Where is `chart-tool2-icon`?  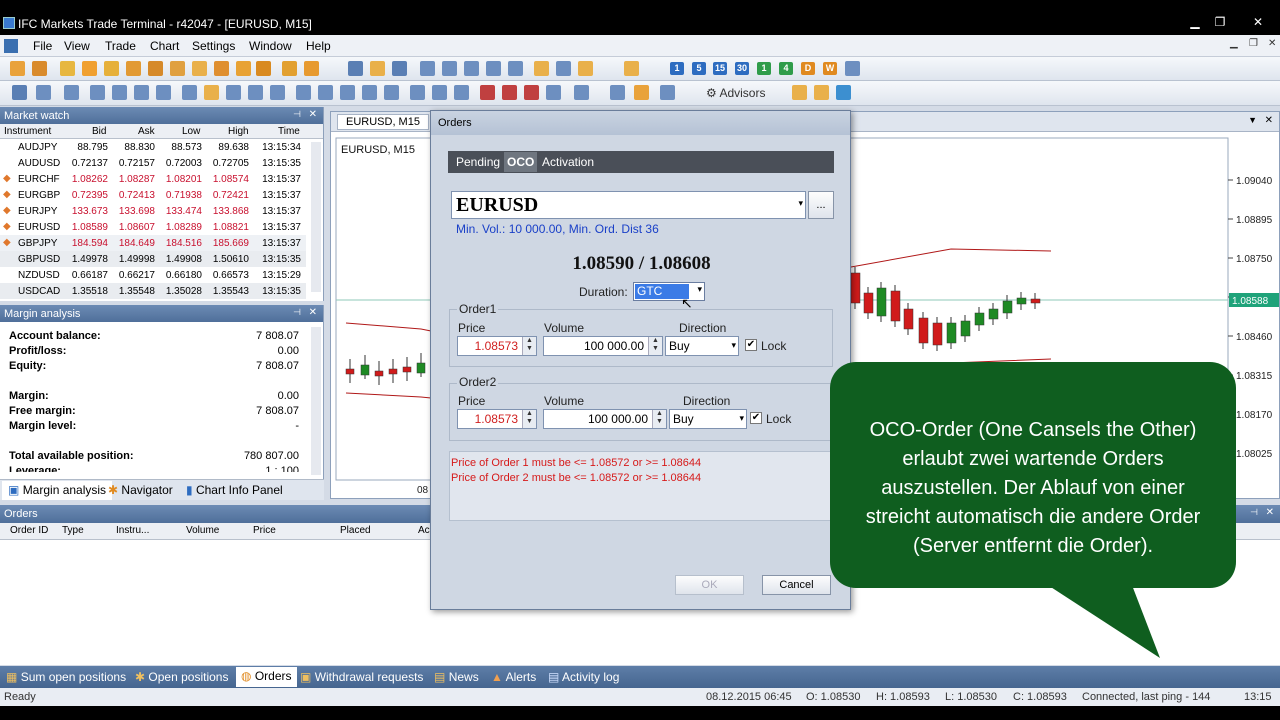 chart-tool2-icon is located at coordinates (377, 68).